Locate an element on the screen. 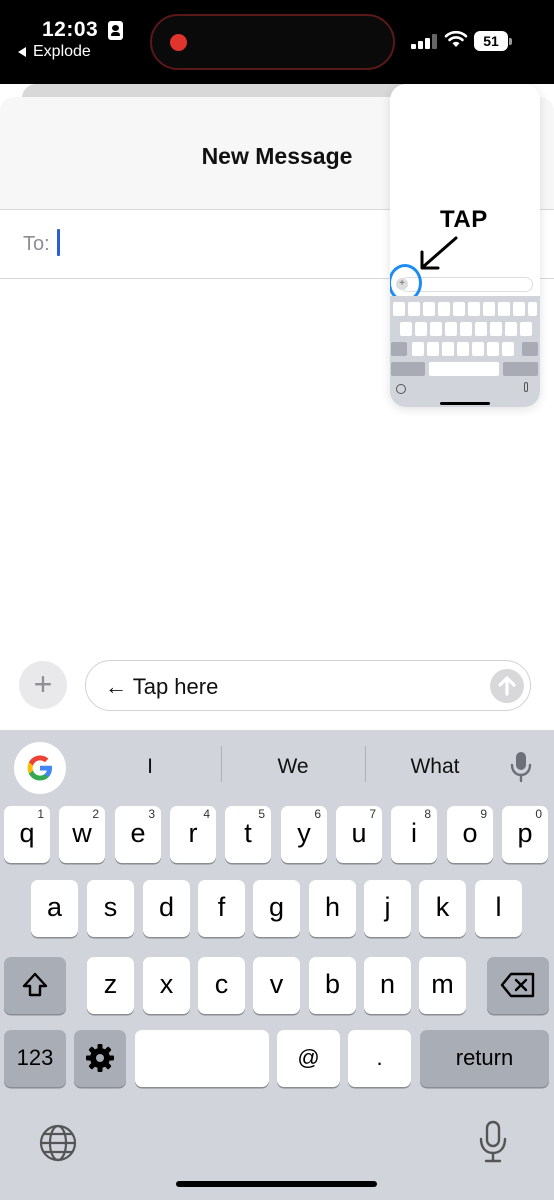  key-number-hint: 3 is located at coordinates (151, 814).